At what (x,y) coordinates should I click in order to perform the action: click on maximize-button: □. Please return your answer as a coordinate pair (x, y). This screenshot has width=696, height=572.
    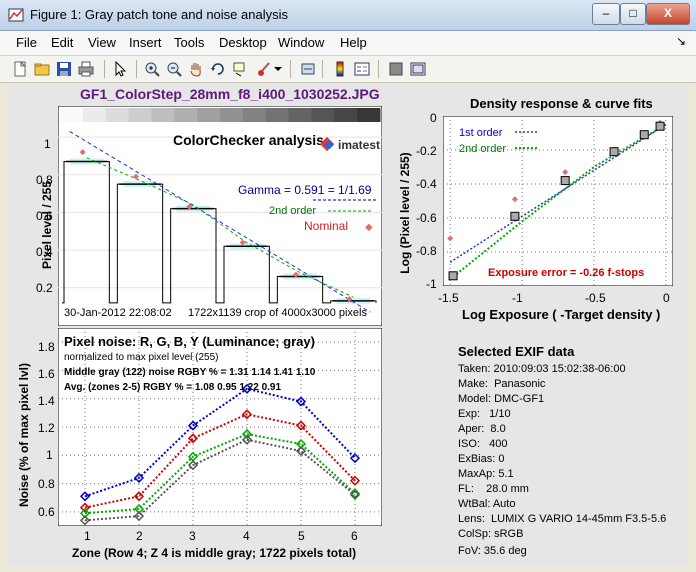
    Looking at the image, I should click on (633, 14).